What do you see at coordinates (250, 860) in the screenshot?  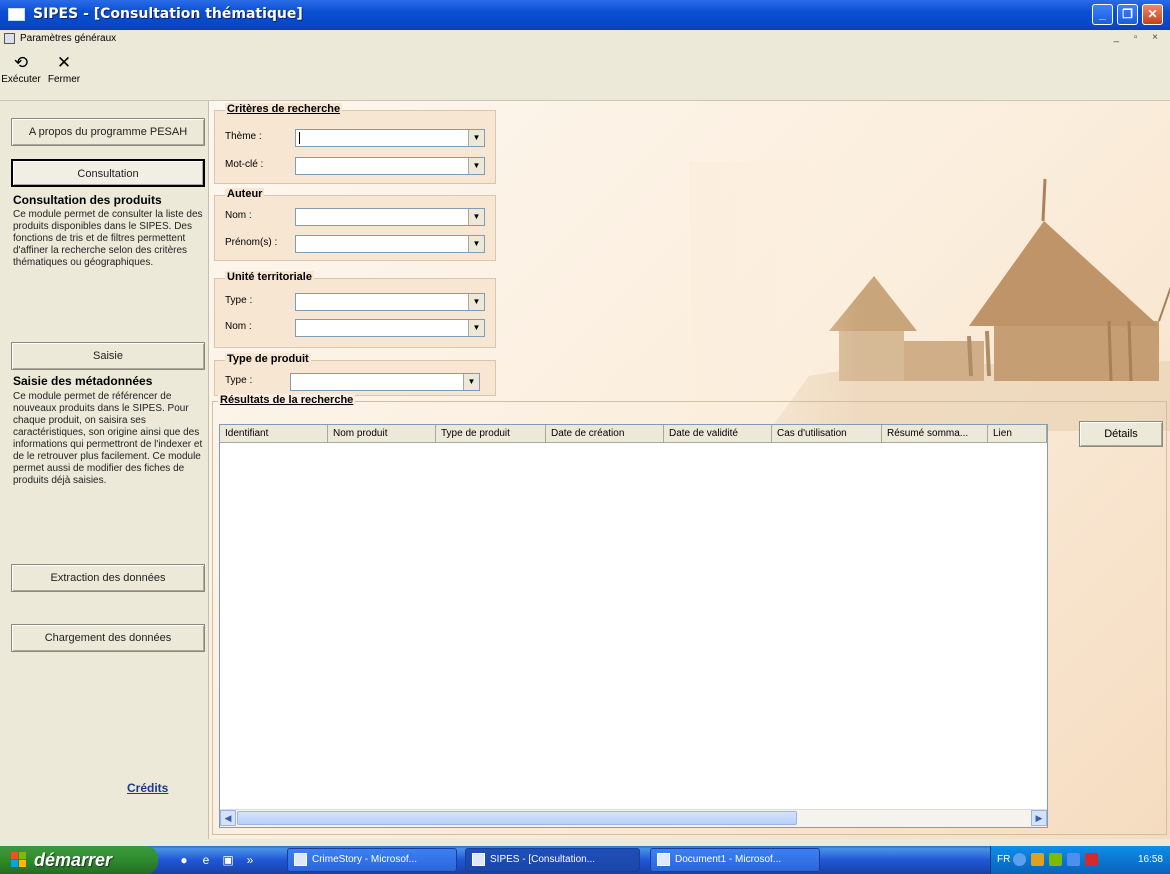 I see `quicklaunch-more-icon: »` at bounding box center [250, 860].